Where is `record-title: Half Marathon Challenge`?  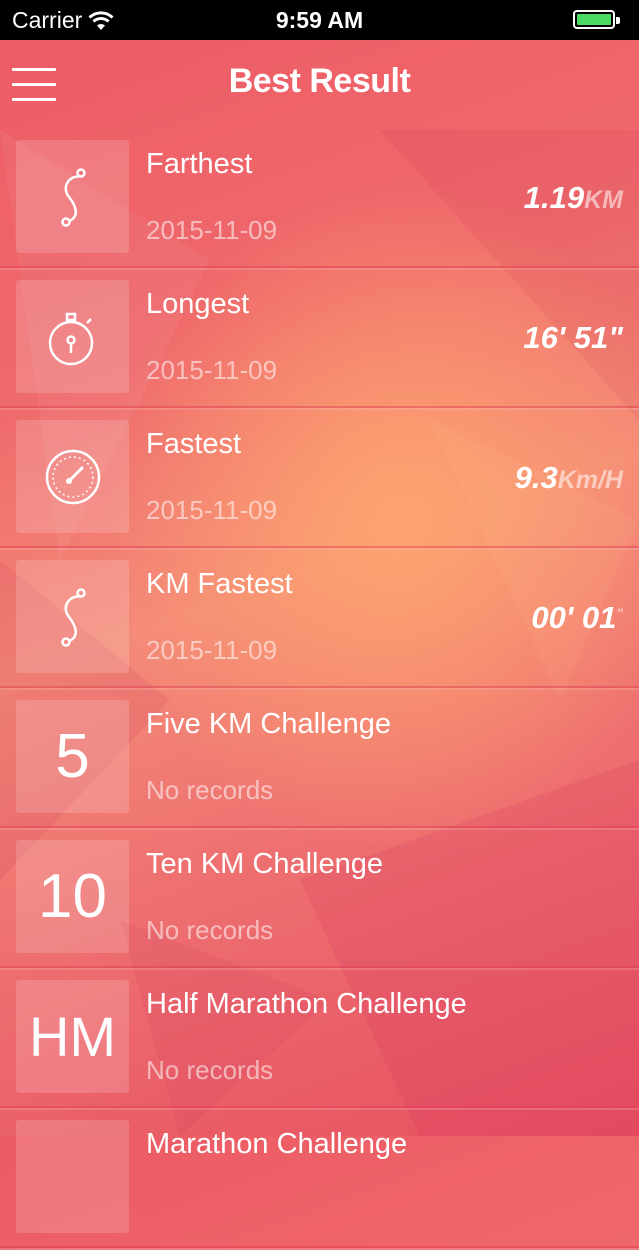 record-title: Half Marathon Challenge is located at coordinates (306, 1004).